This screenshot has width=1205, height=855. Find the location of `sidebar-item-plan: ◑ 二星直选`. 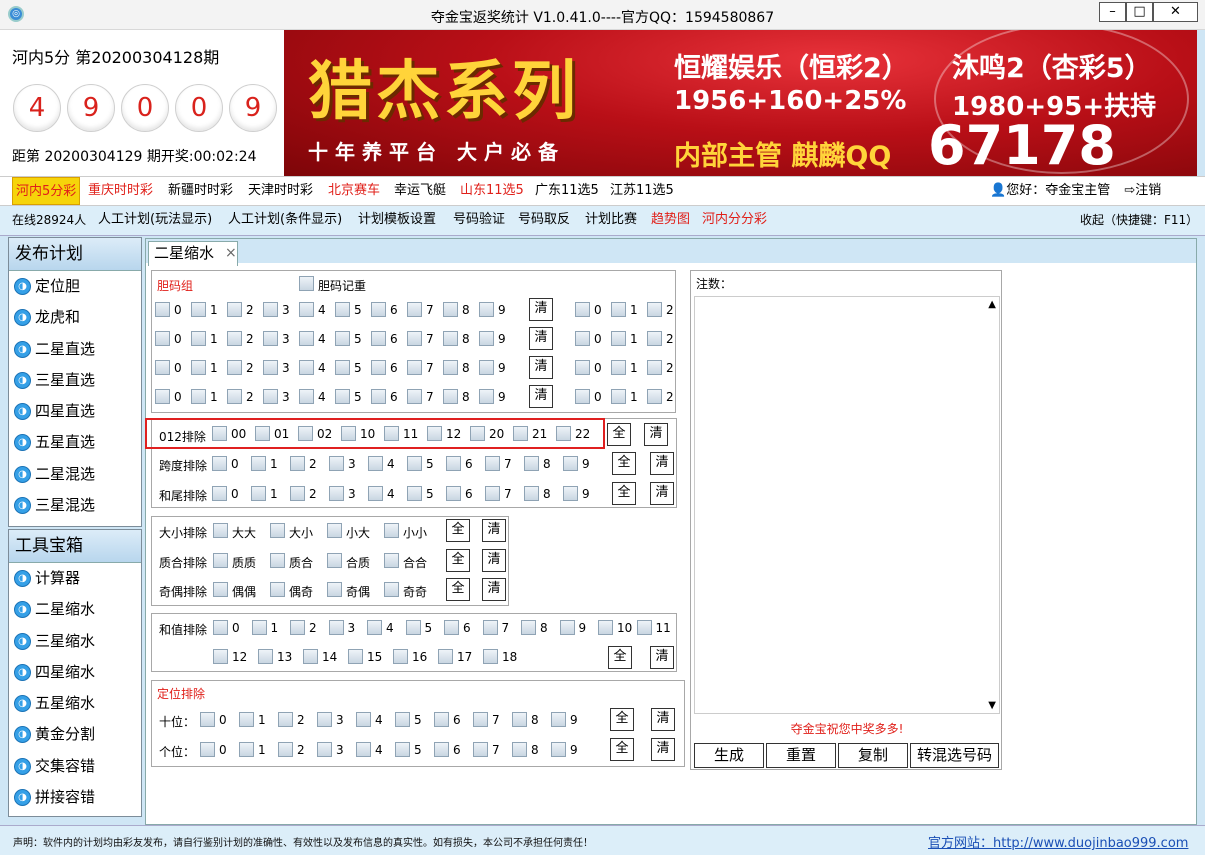

sidebar-item-plan: ◑ 二星直选 is located at coordinates (75, 349).